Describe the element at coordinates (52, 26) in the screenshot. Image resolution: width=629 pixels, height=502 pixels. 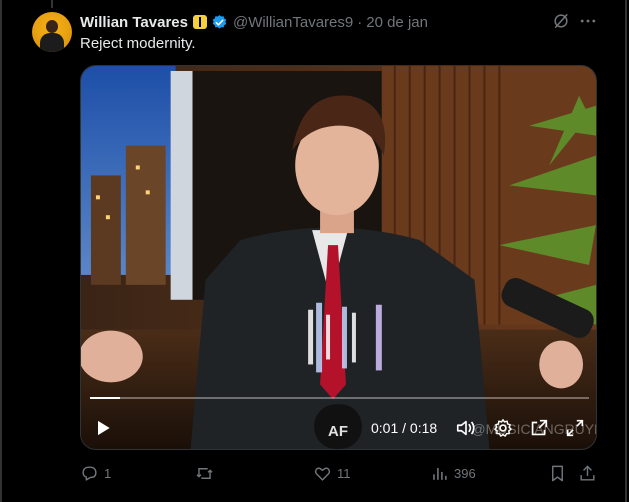
I see `avatar-head` at that location.